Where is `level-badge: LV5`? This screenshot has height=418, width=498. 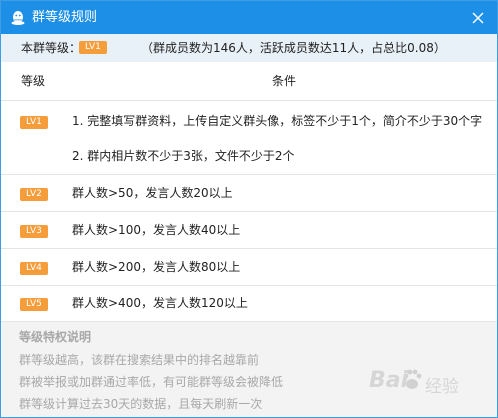
level-badge: LV5 is located at coordinates (34, 304).